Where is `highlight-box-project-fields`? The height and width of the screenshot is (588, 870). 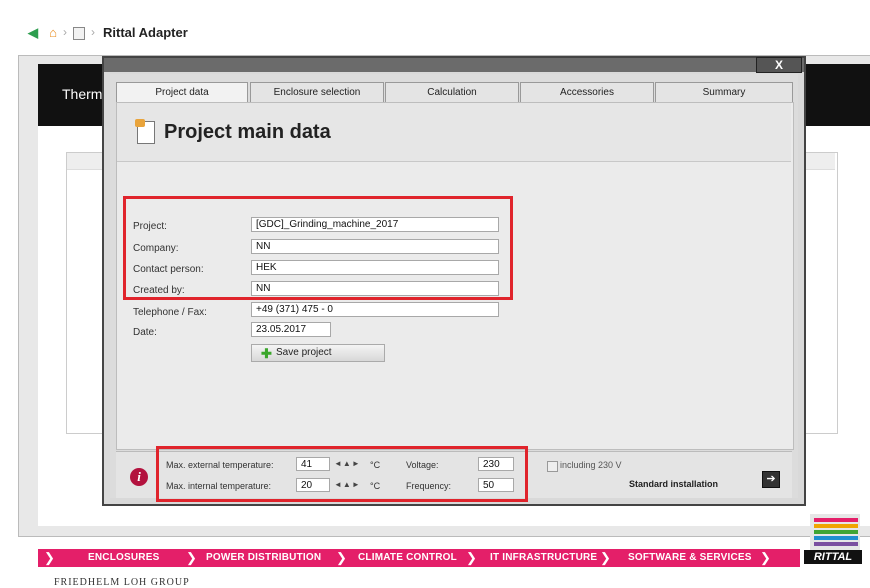
highlight-box-project-fields is located at coordinates (318, 248).